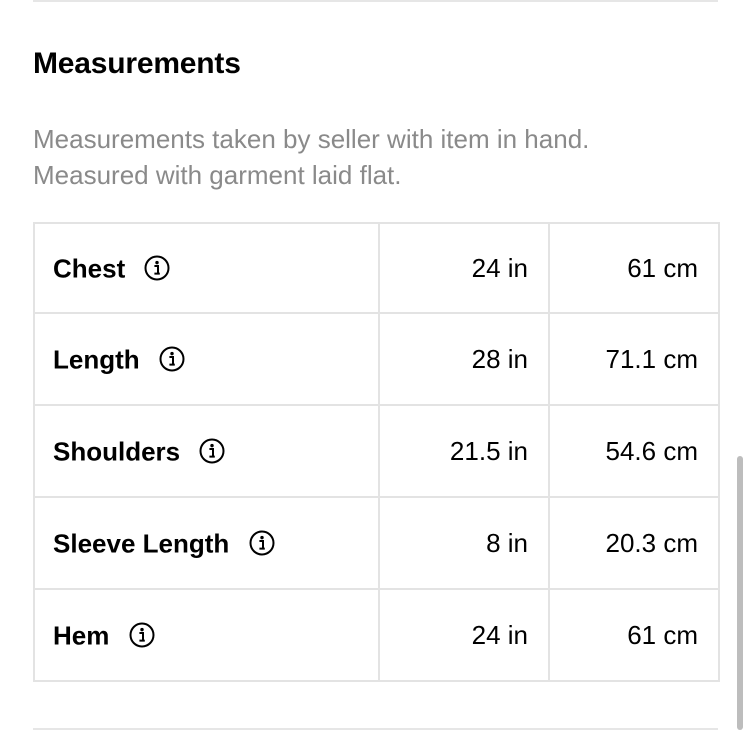  Describe the element at coordinates (634, 543) in the screenshot. I see `measurement-centimeters: 20.3 cm` at that location.